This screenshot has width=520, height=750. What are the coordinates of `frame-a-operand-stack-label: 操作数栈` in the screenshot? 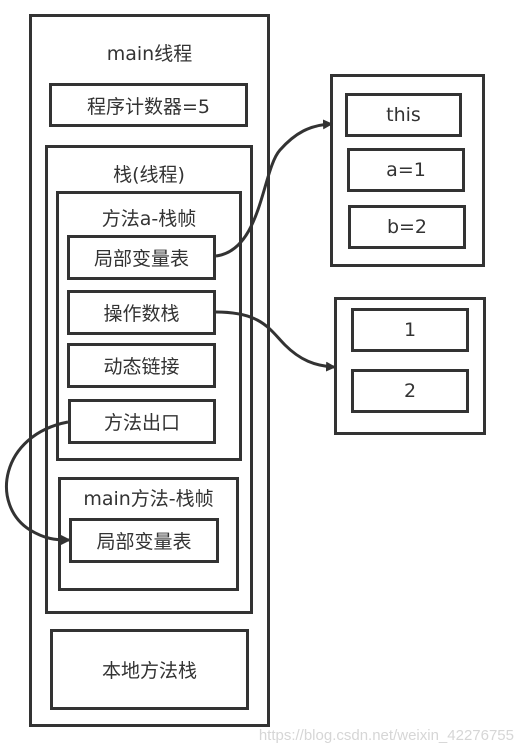 It's located at (141, 314).